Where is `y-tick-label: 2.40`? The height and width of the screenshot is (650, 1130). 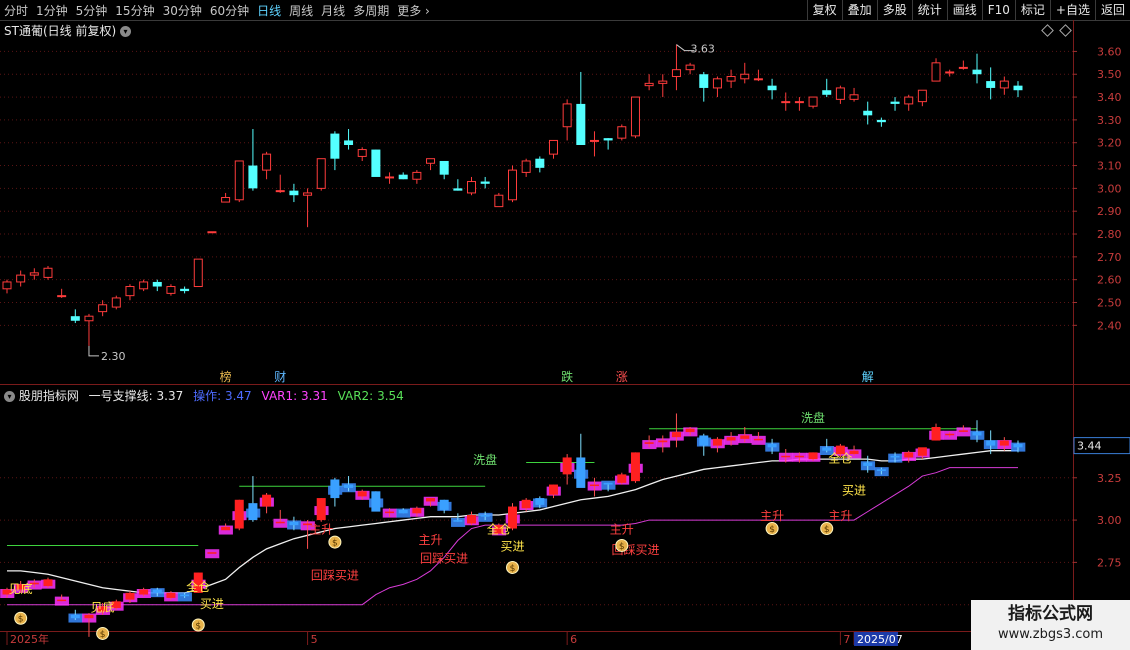
y-tick-label: 2.40 is located at coordinates (1109, 325).